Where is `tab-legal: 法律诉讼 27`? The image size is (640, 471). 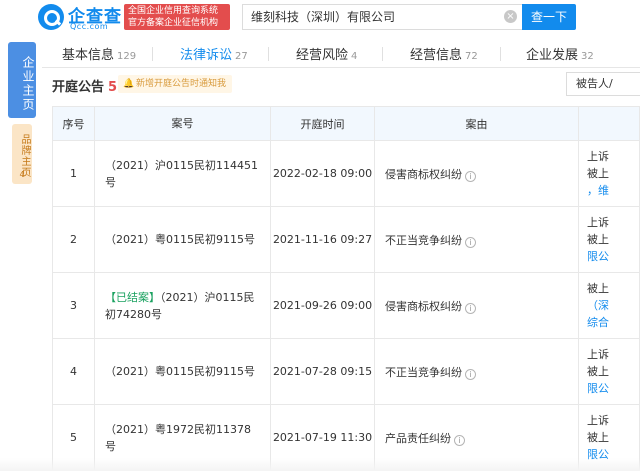
tab-legal: 法律诉讼 27 is located at coordinates (214, 53).